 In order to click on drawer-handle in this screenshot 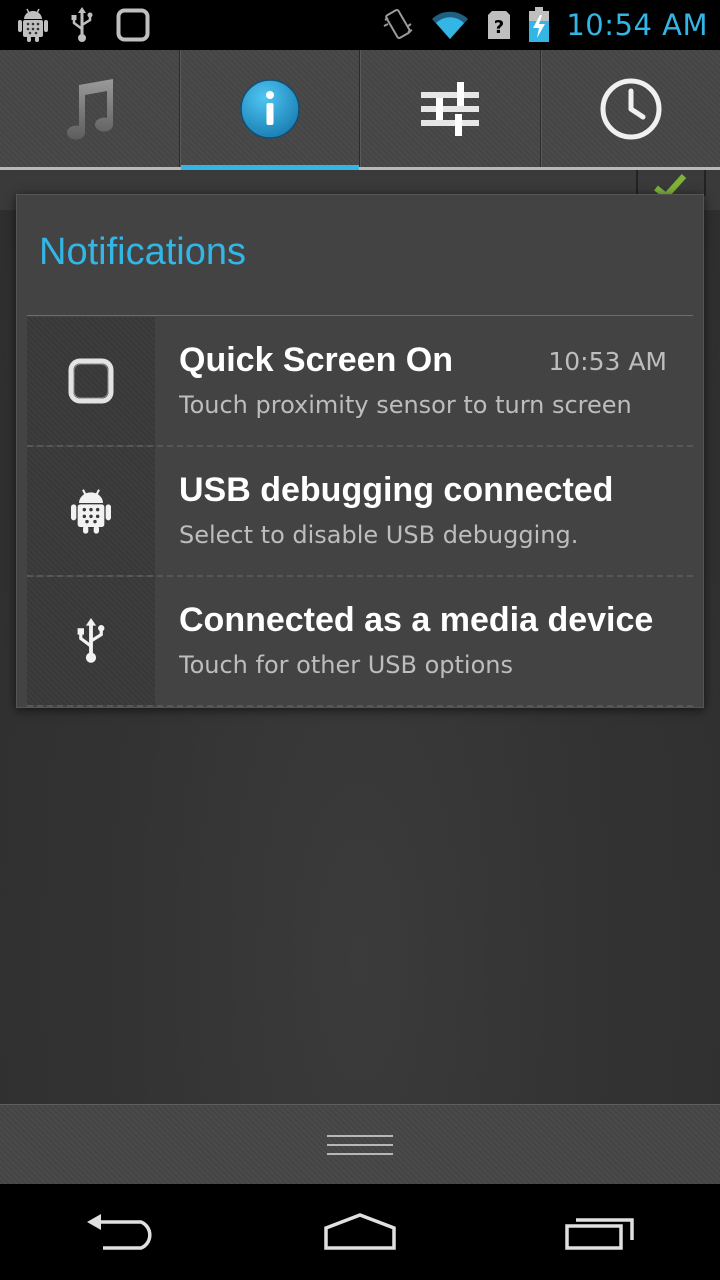, I will do `click(360, 1144)`.